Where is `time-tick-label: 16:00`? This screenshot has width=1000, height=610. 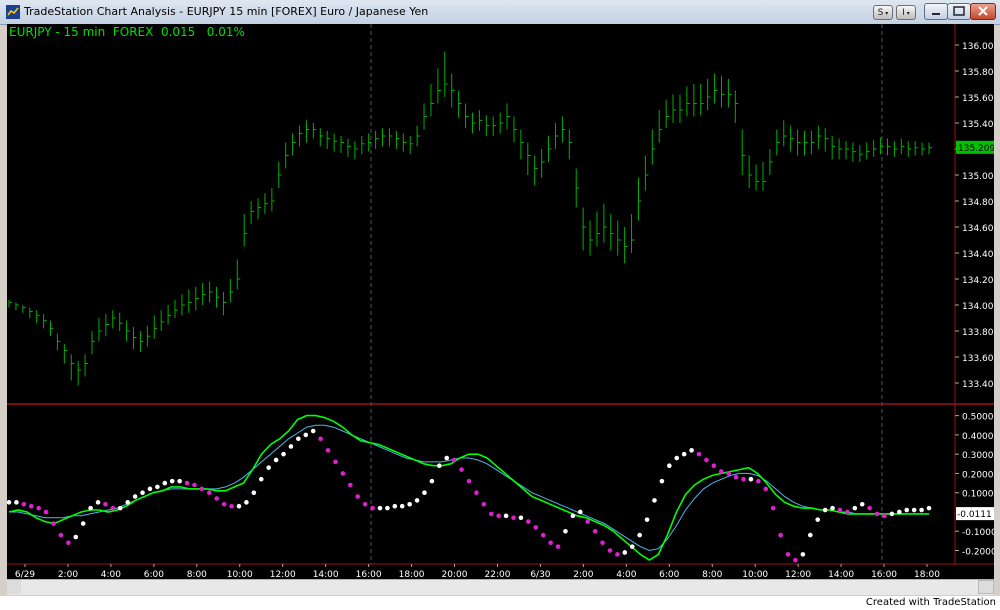
time-tick-label: 16:00 is located at coordinates (369, 574).